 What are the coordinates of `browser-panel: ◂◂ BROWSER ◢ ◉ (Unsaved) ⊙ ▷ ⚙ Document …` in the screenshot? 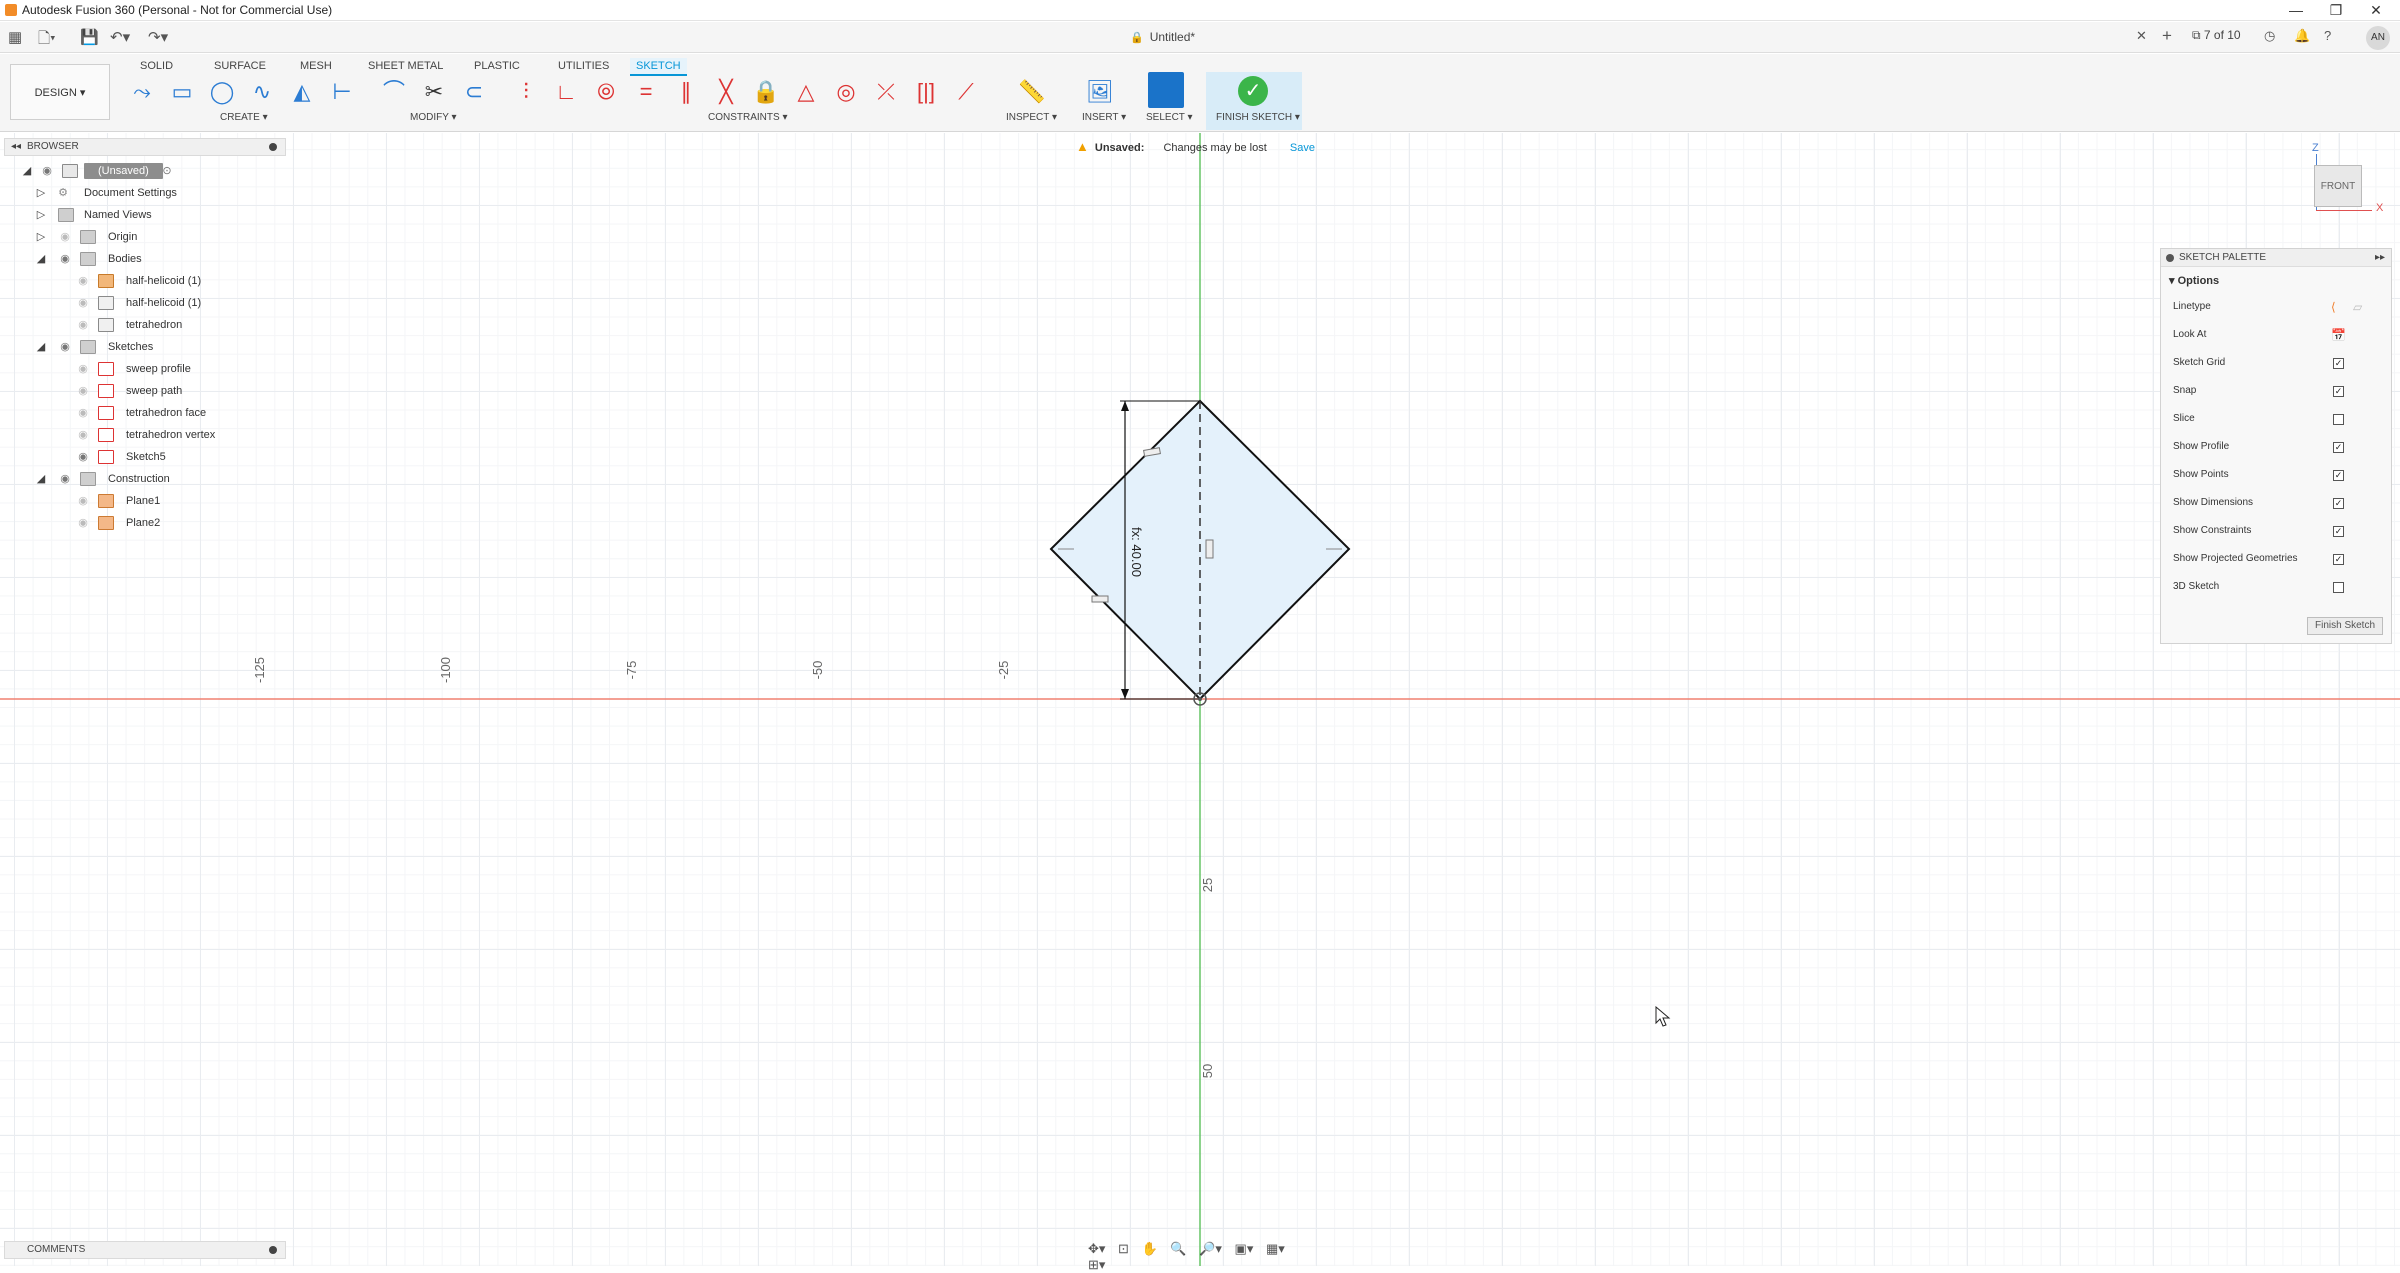 It's located at (145, 338).